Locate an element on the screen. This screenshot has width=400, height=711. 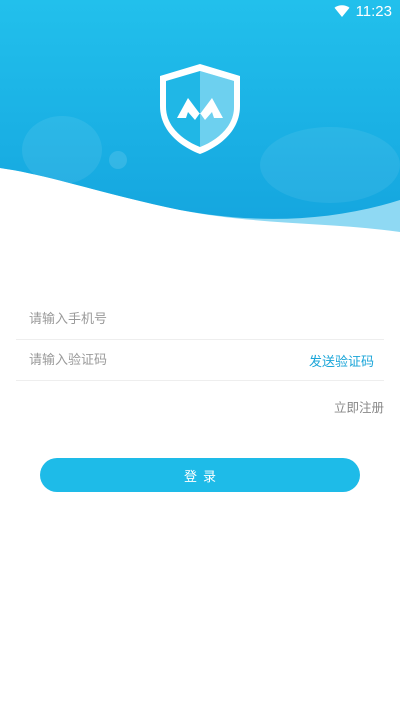
phone-row is located at coordinates (200, 319).